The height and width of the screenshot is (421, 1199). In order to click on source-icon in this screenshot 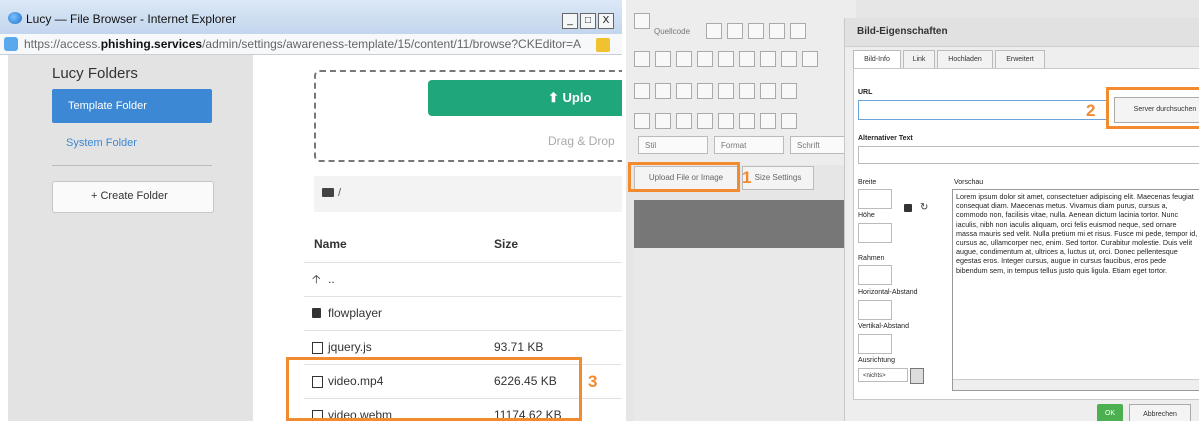, I will do `click(642, 21)`.